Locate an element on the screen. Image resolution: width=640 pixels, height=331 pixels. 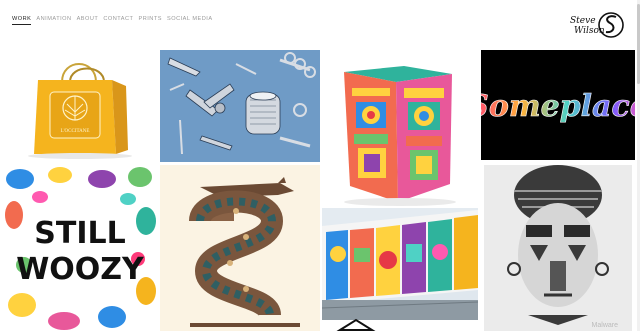
project-tile-someplace: Someplace is located at coordinates (558, 105).